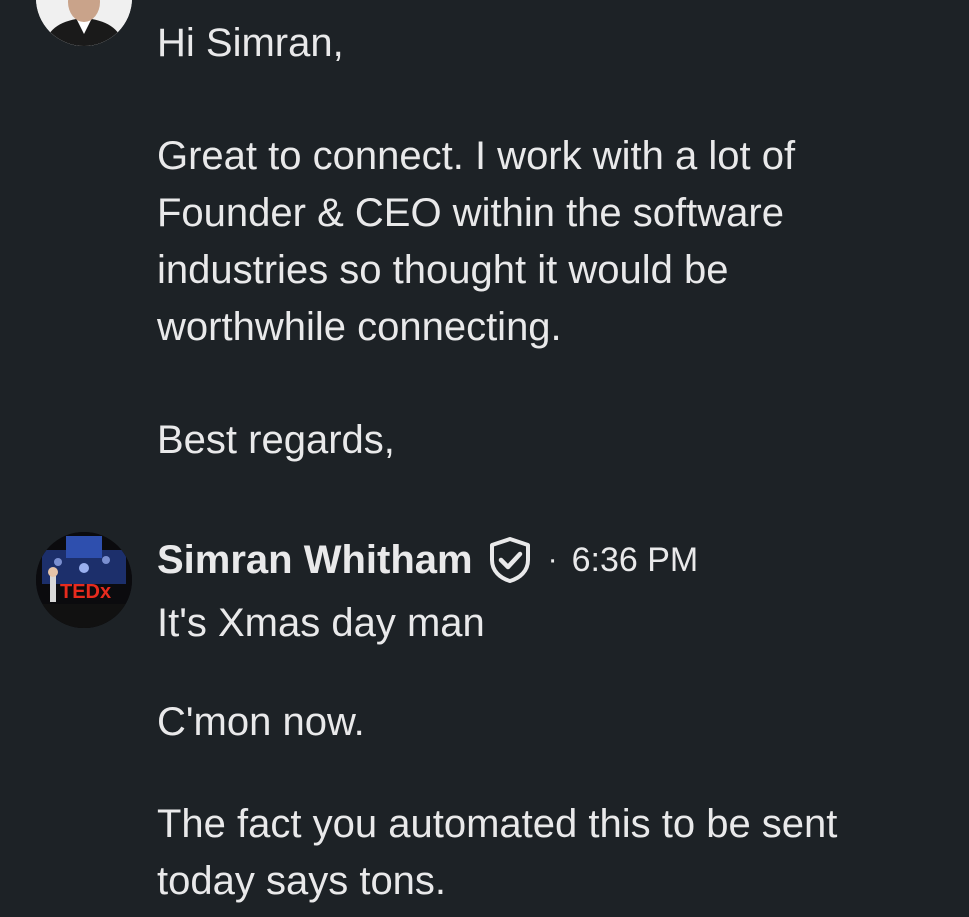 This screenshot has height=917, width=969. What do you see at coordinates (359, 327) in the screenshot?
I see `message-line: worthwhile connecting.` at bounding box center [359, 327].